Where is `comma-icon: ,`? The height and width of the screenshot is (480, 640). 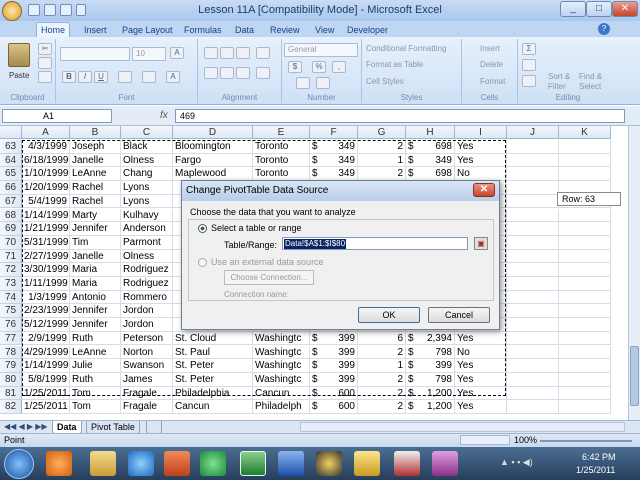
comma-icon: , is located at coordinates (339, 67).